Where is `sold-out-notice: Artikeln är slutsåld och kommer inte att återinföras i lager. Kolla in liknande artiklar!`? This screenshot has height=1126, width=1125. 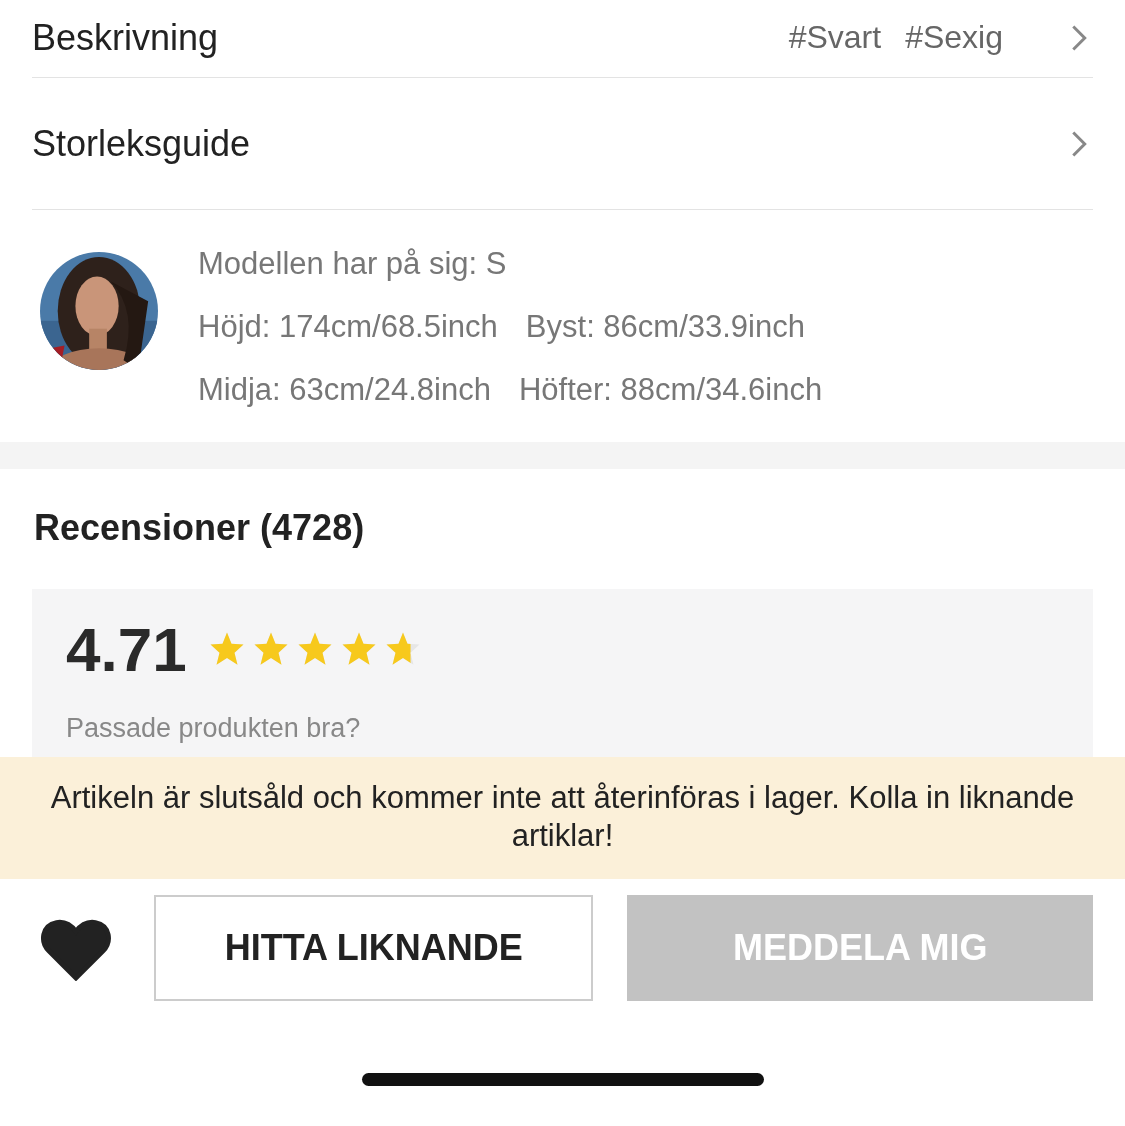 sold-out-notice: Artikeln är slutsåld och kommer inte att återinföras i lager. Kolla in liknande artiklar! is located at coordinates (562, 818).